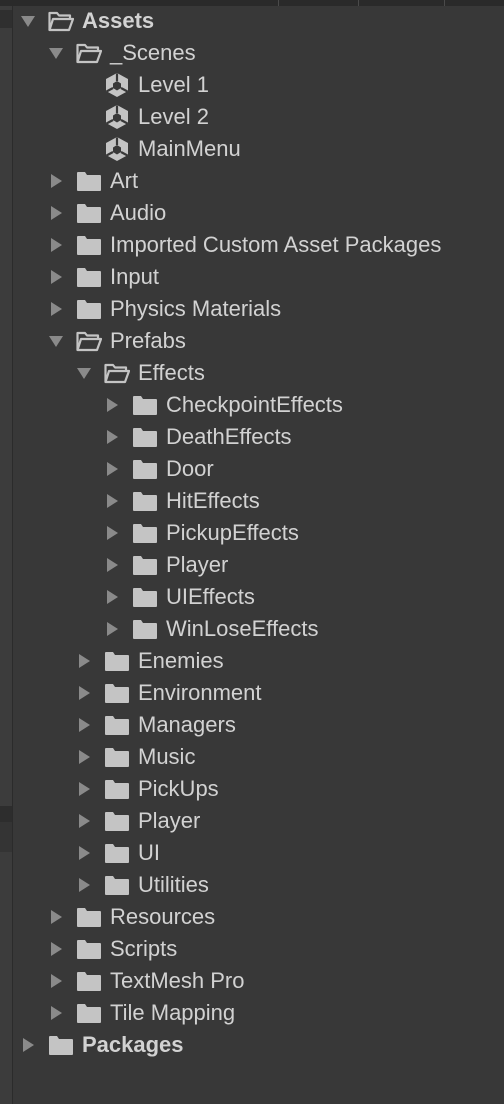 This screenshot has height=1104, width=504. Describe the element at coordinates (252, 757) in the screenshot. I see `folder-item-music: Music` at that location.